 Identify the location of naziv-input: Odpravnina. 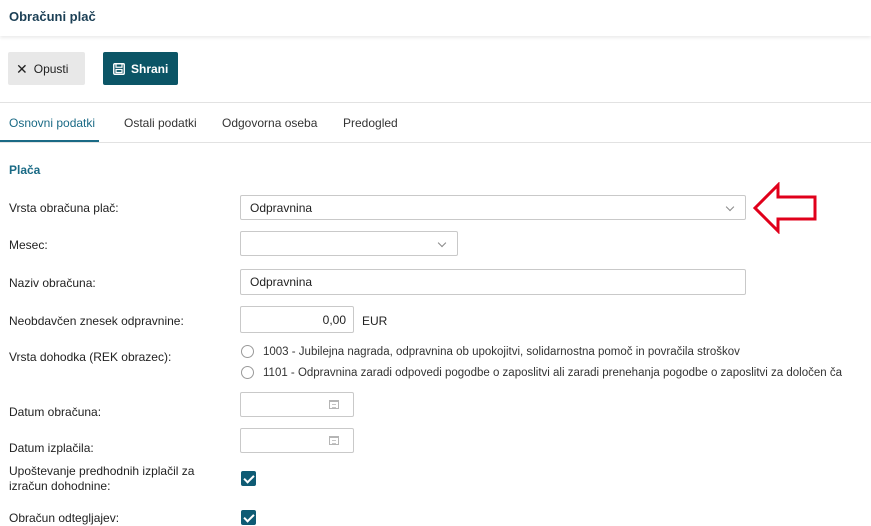
(493, 282).